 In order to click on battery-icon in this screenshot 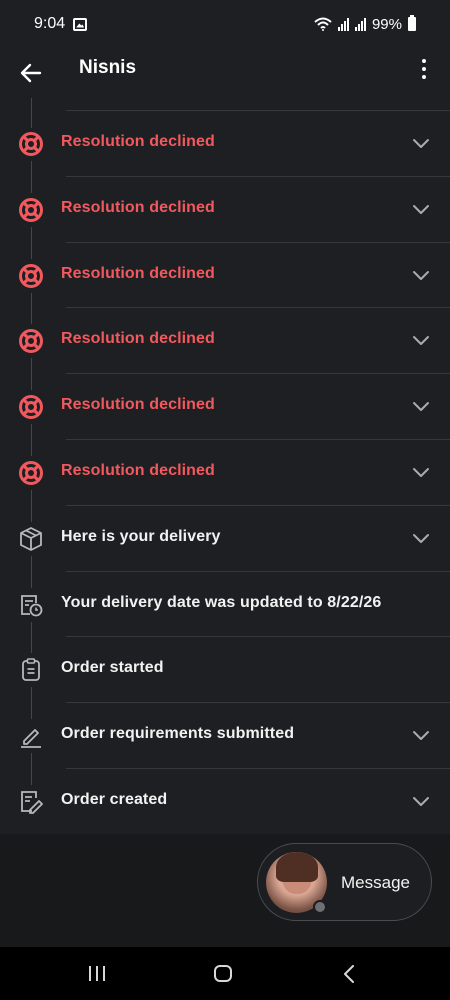, I will do `click(412, 23)`.